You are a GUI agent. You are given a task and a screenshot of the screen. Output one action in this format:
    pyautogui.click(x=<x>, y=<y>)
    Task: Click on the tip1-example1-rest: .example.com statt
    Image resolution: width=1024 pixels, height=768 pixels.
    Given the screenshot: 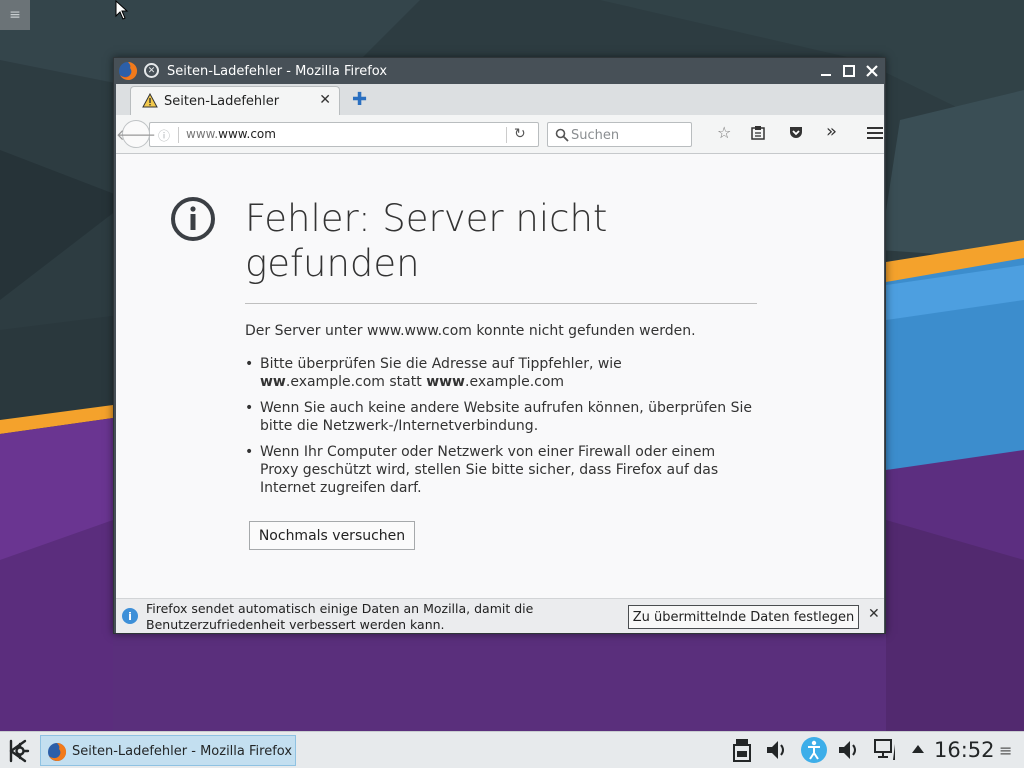 What is the action you would take?
    pyautogui.click(x=353, y=382)
    